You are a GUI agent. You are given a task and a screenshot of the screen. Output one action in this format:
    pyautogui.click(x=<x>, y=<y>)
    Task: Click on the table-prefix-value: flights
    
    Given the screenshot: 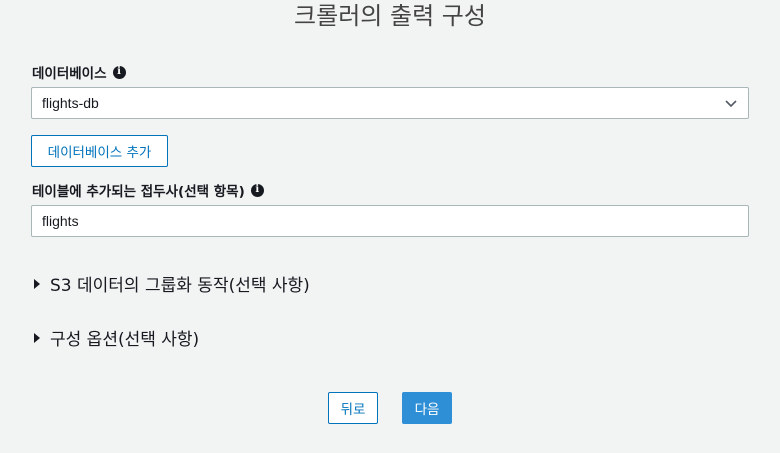 What is the action you would take?
    pyautogui.click(x=60, y=221)
    